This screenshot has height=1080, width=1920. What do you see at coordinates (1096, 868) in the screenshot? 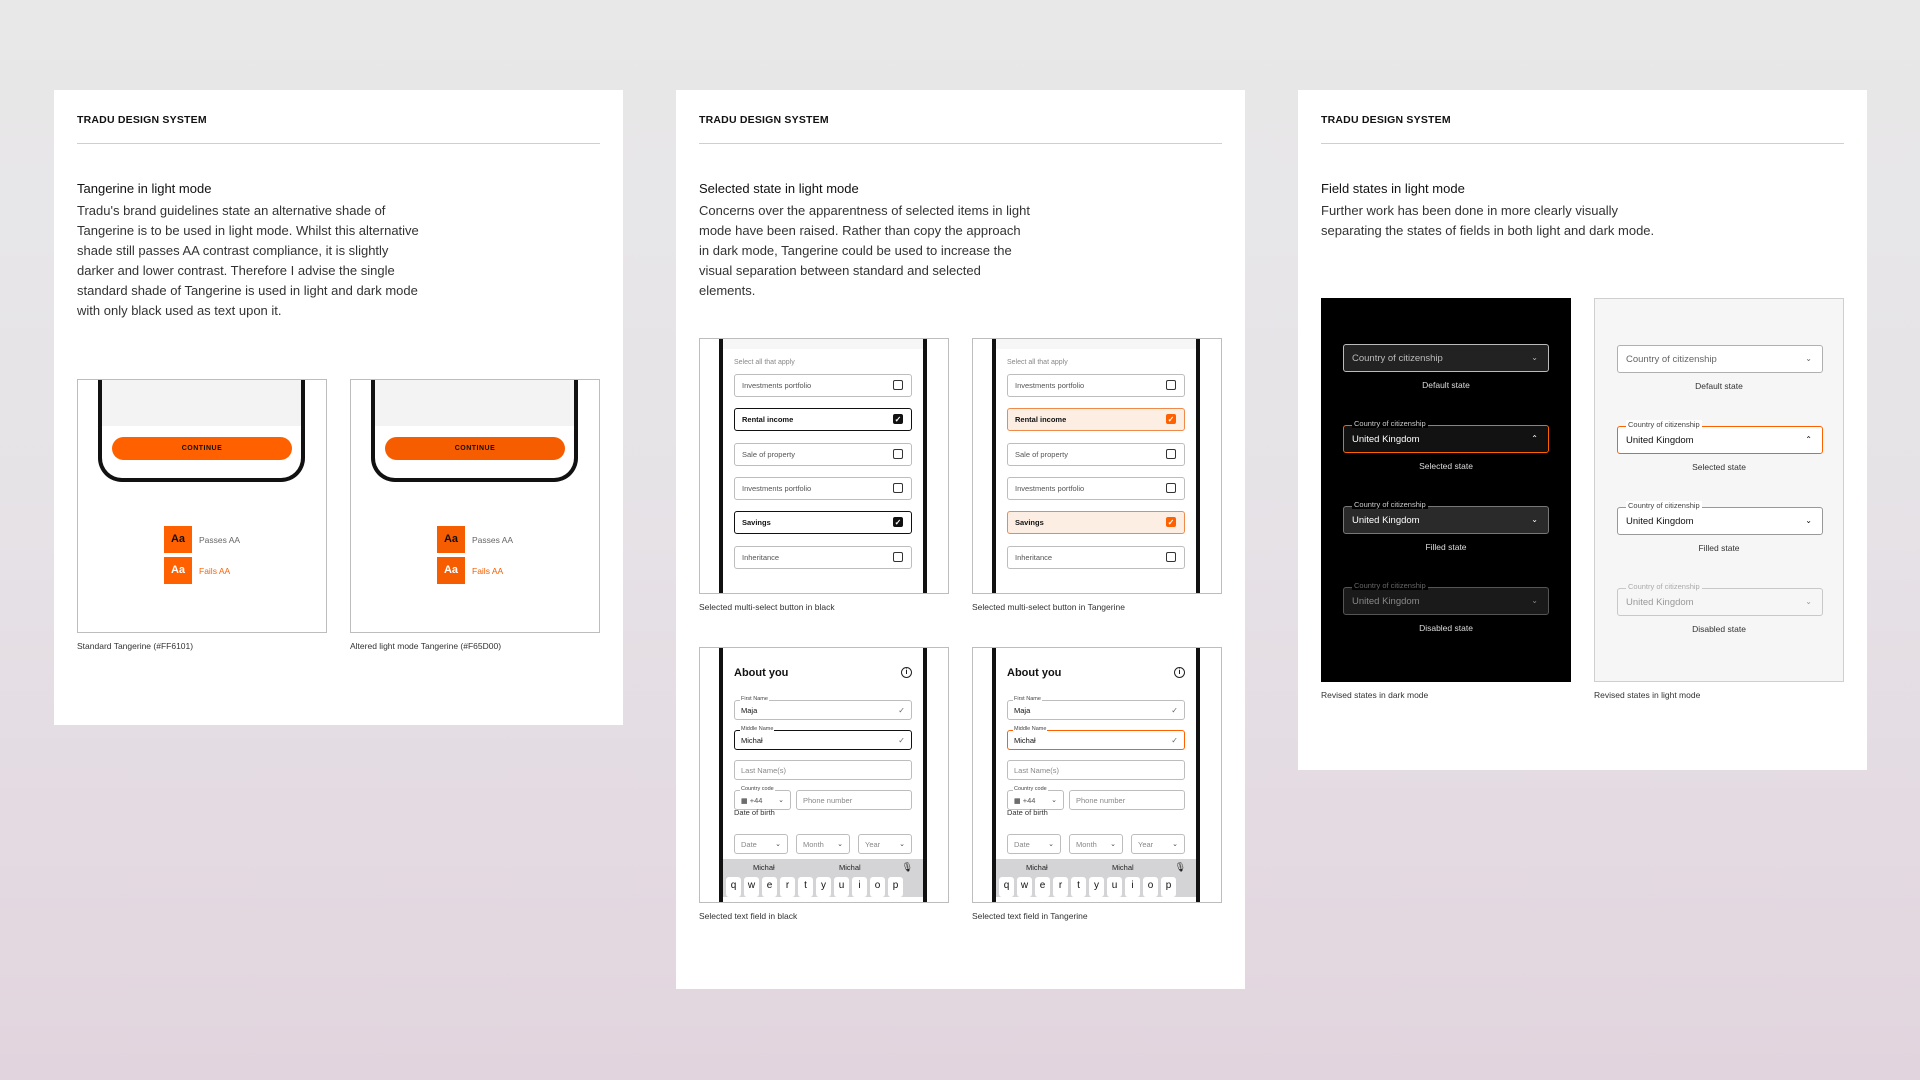
I see `keyboard-suggestions: Michał Michal 🎙` at bounding box center [1096, 868].